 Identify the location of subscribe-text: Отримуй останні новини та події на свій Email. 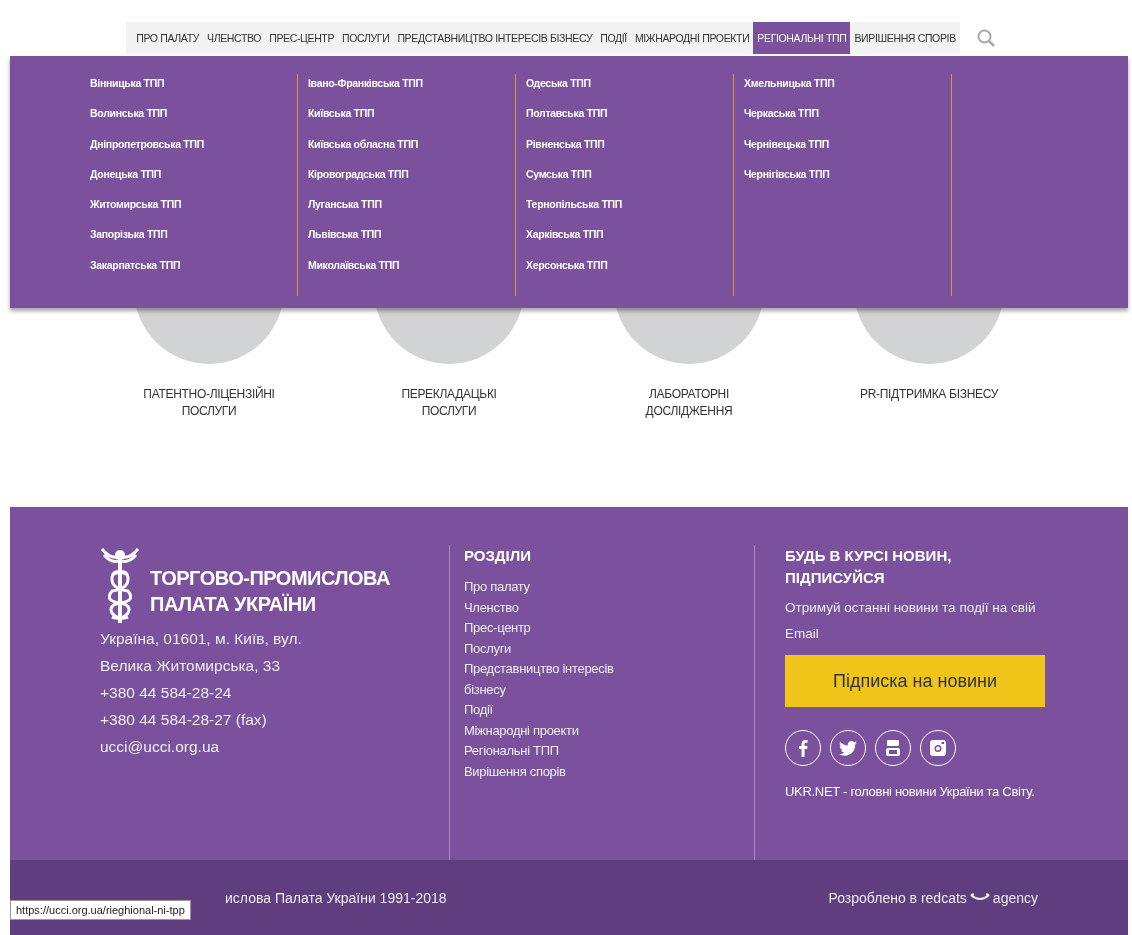
(911, 621).